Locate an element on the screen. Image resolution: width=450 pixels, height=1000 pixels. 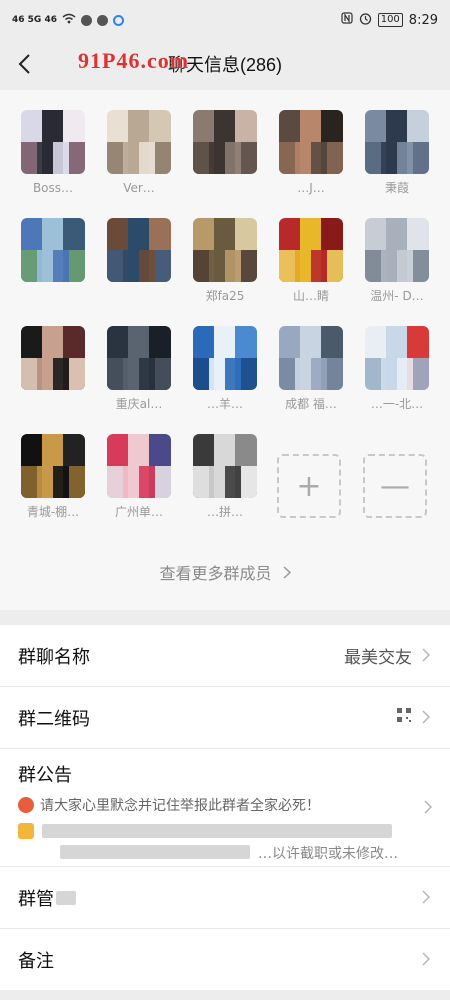
group-manage-row: 群管 is located at coordinates (225, 898).